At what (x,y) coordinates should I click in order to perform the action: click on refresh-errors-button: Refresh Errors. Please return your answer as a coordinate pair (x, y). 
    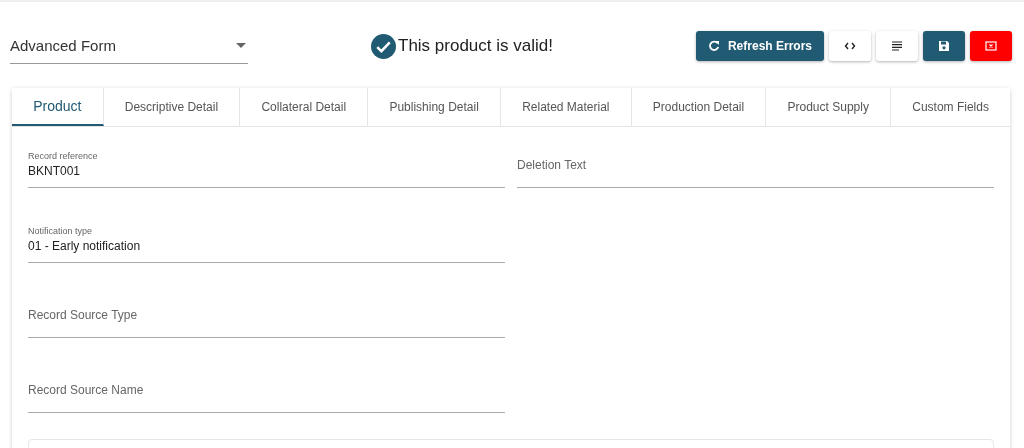
    Looking at the image, I should click on (759, 46).